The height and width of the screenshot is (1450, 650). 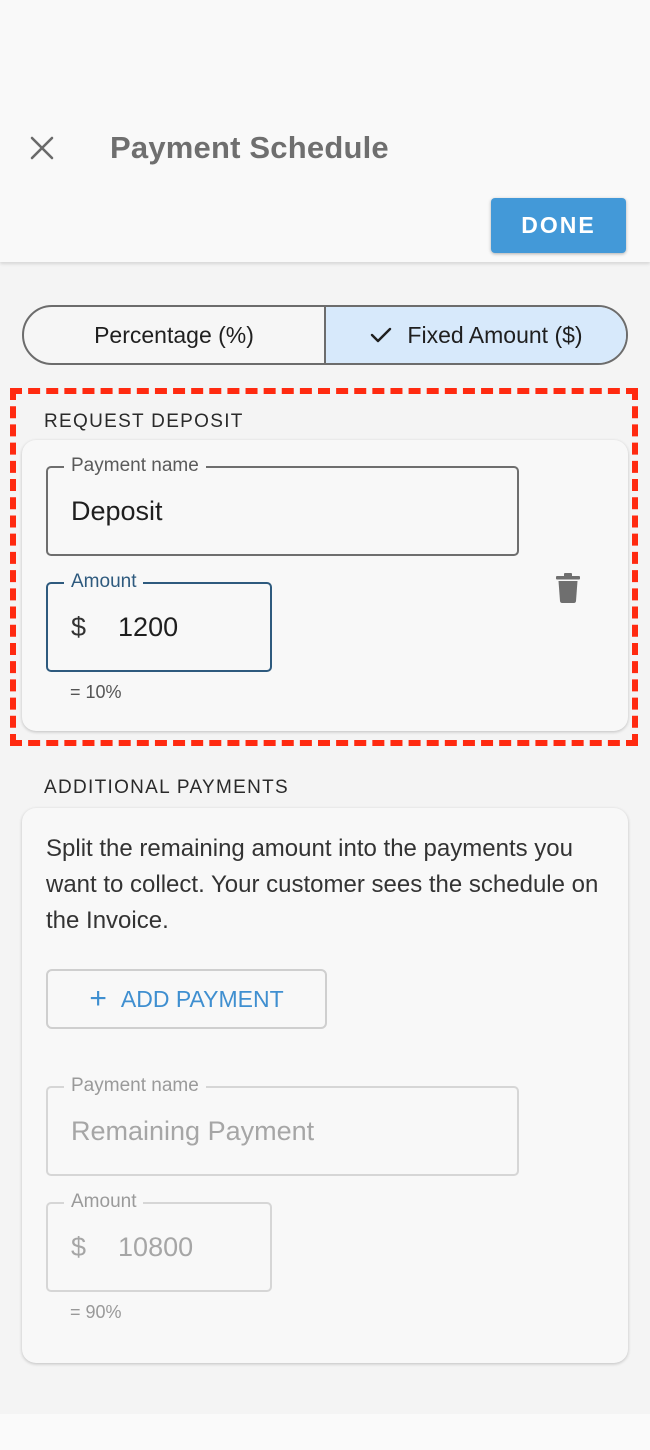 I want to click on close-icon, so click(x=42, y=148).